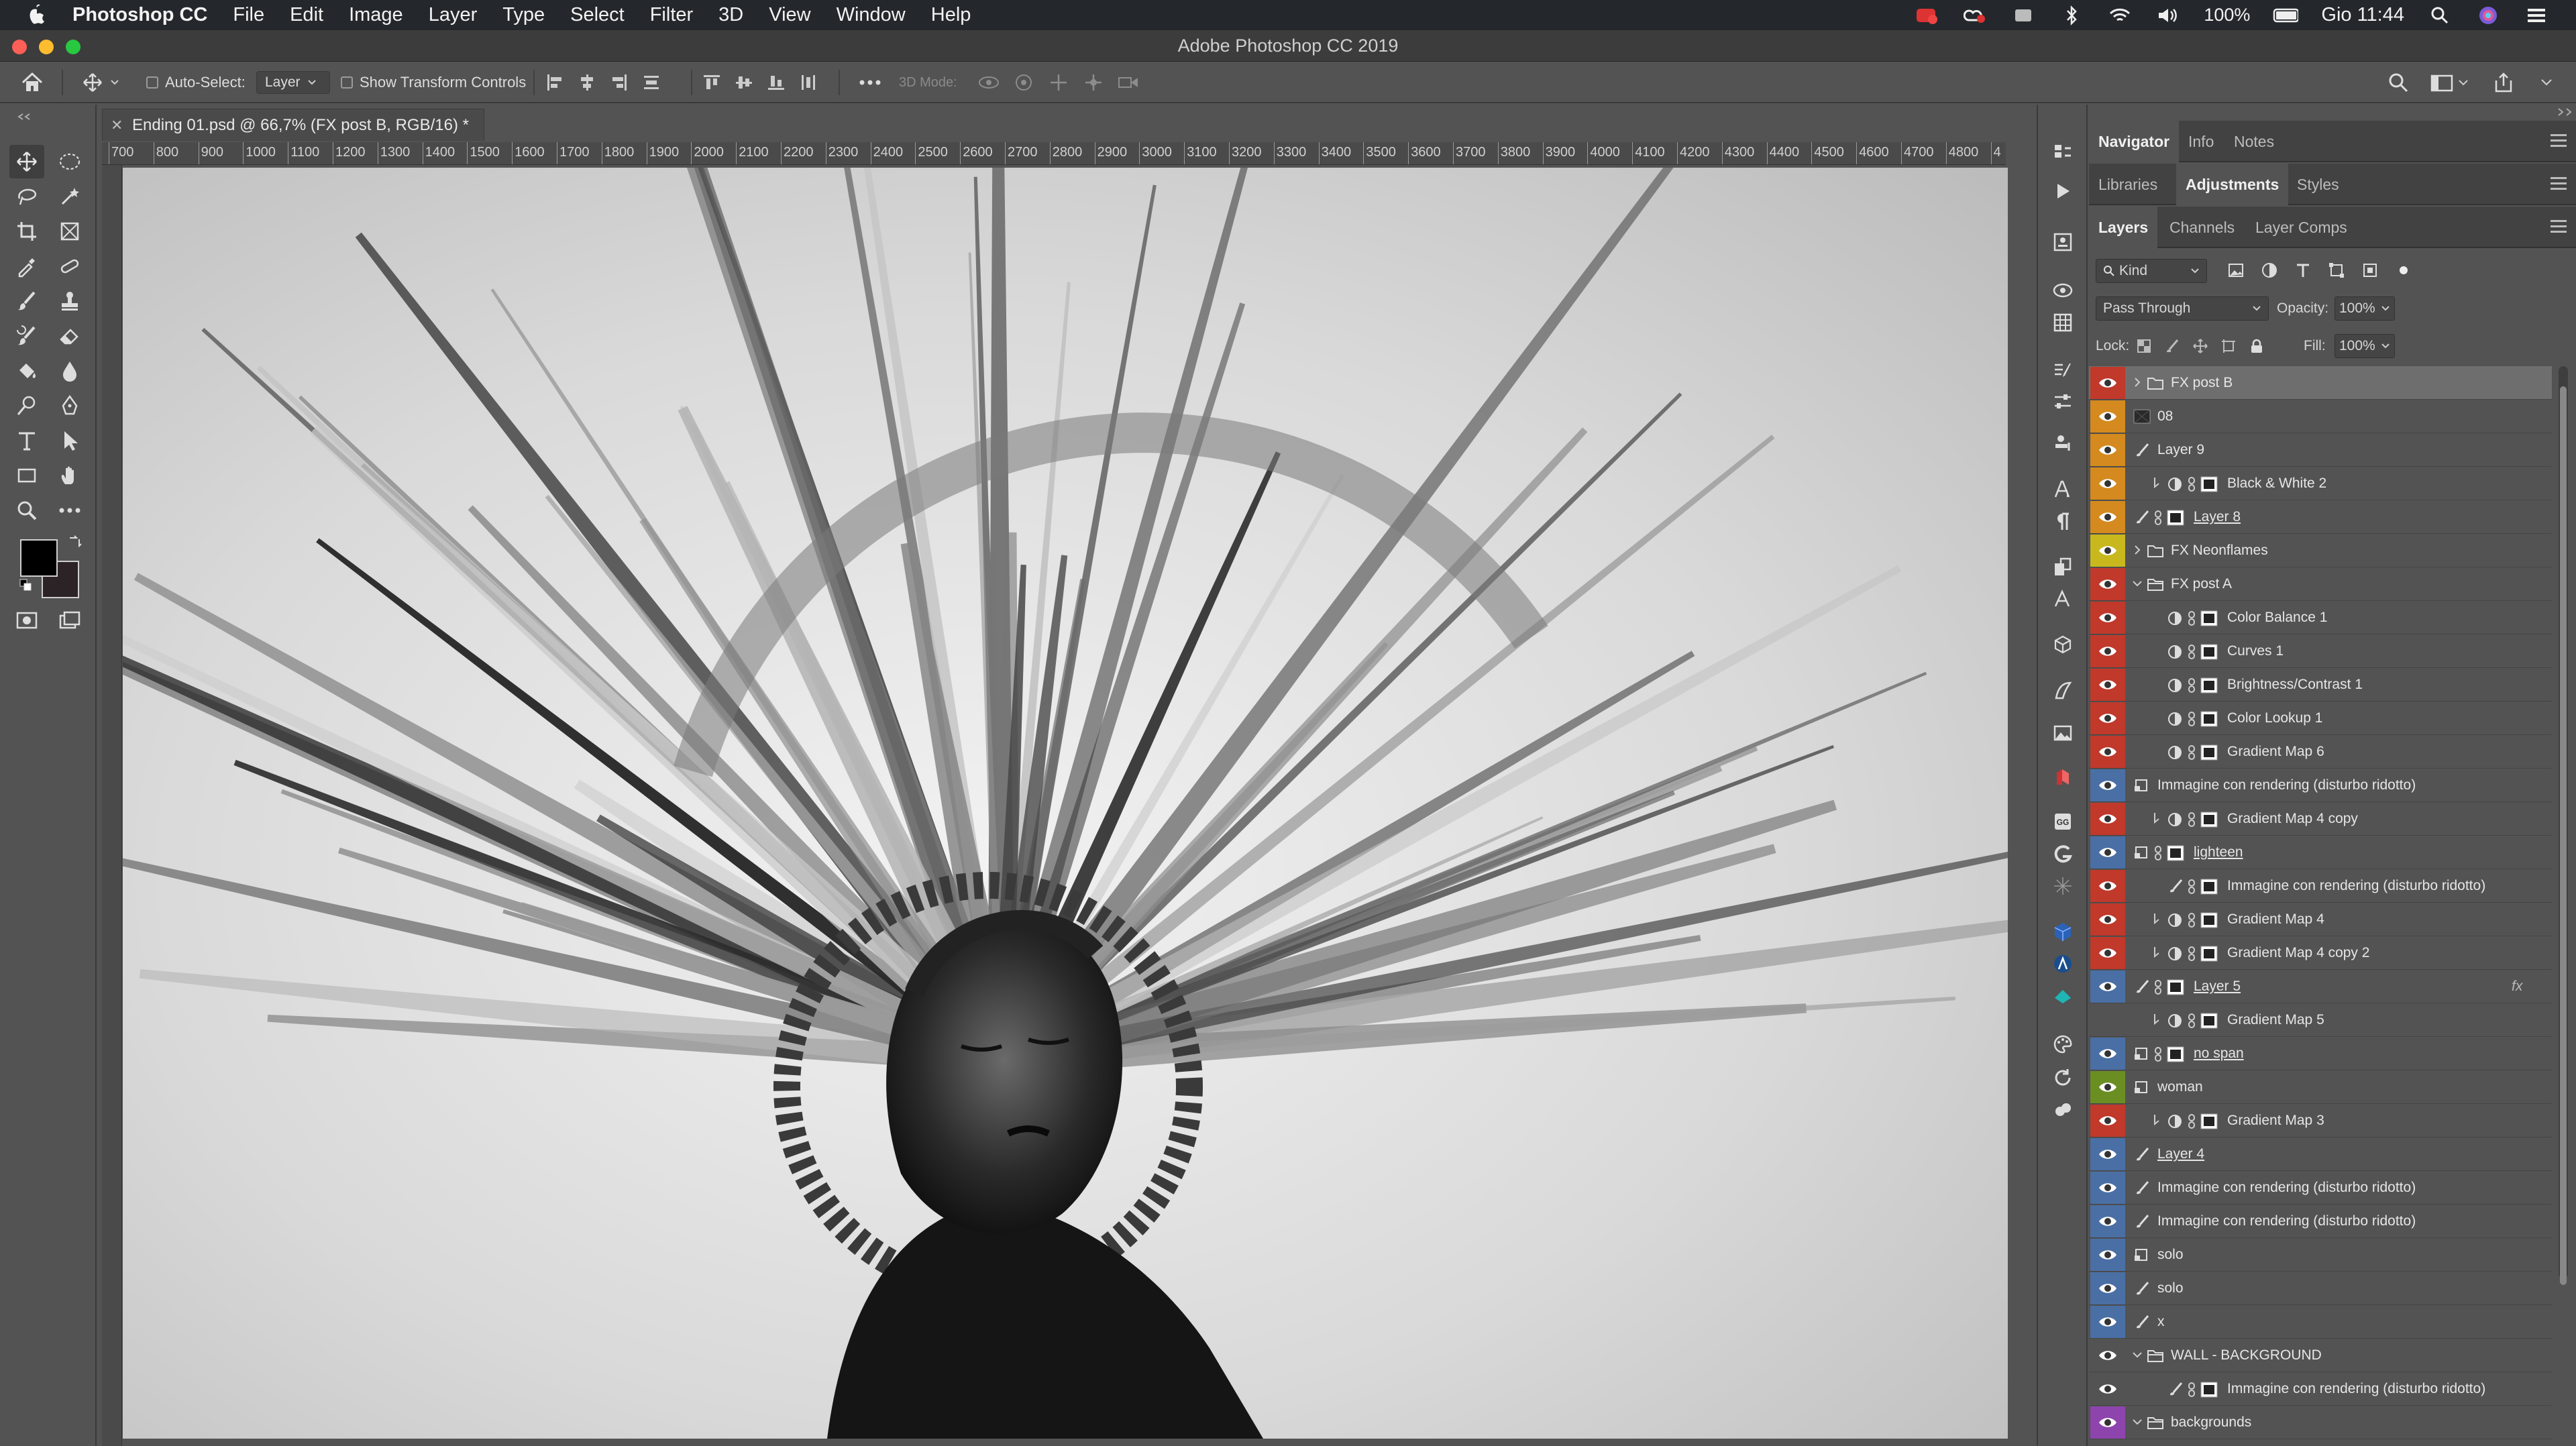 The width and height of the screenshot is (2576, 1446). Describe the element at coordinates (2062, 322) in the screenshot. I see `grid-panel-icon` at that location.